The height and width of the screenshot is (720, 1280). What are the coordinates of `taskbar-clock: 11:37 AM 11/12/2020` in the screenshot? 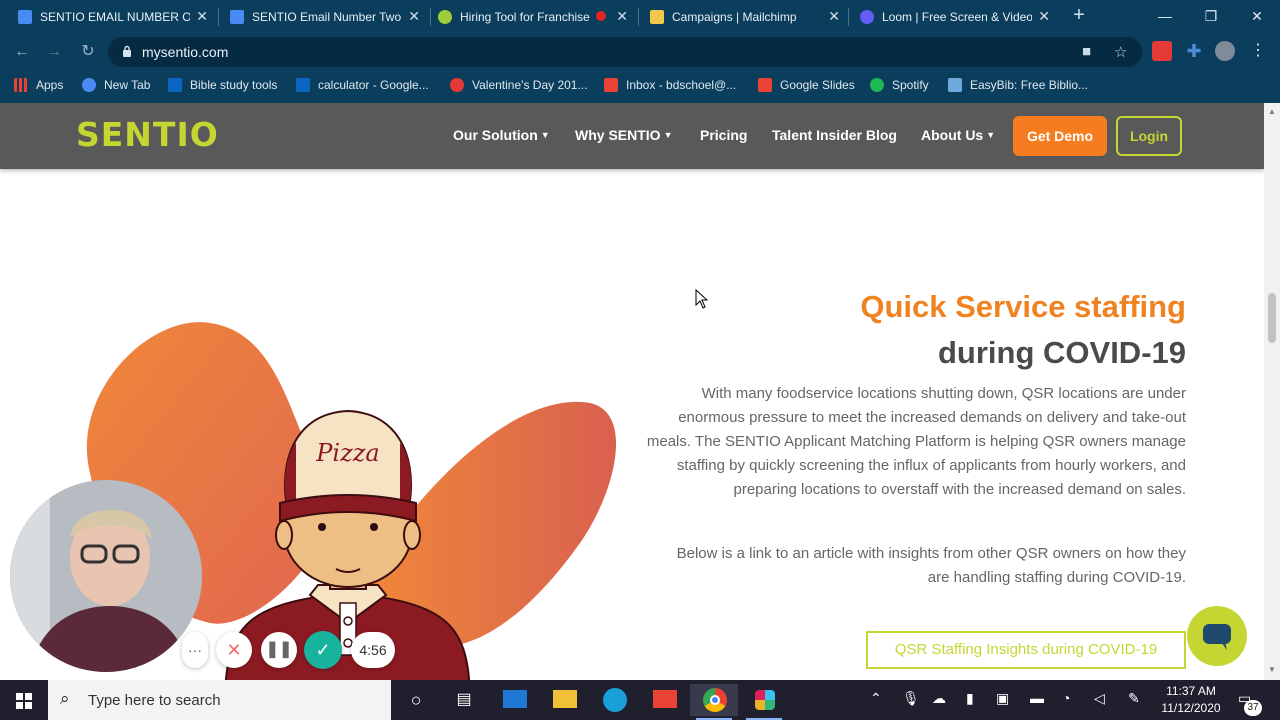 It's located at (1191, 700).